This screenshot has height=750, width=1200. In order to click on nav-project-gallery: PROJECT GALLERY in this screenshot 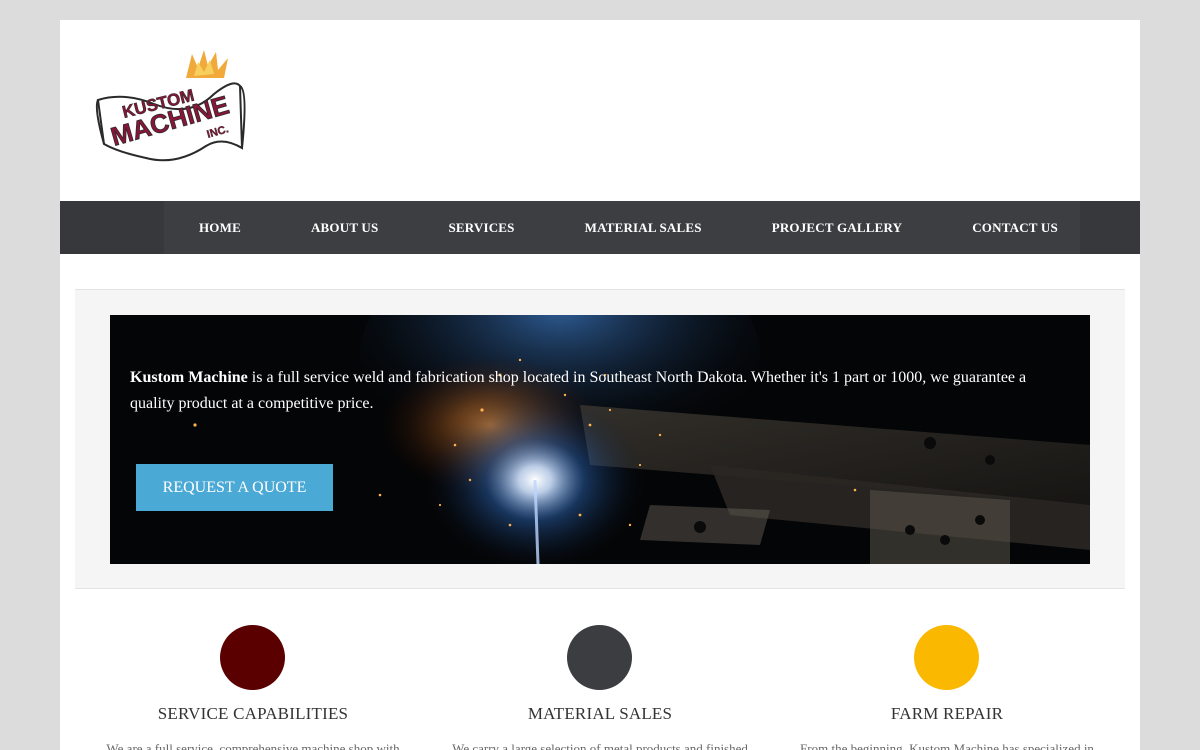, I will do `click(837, 227)`.